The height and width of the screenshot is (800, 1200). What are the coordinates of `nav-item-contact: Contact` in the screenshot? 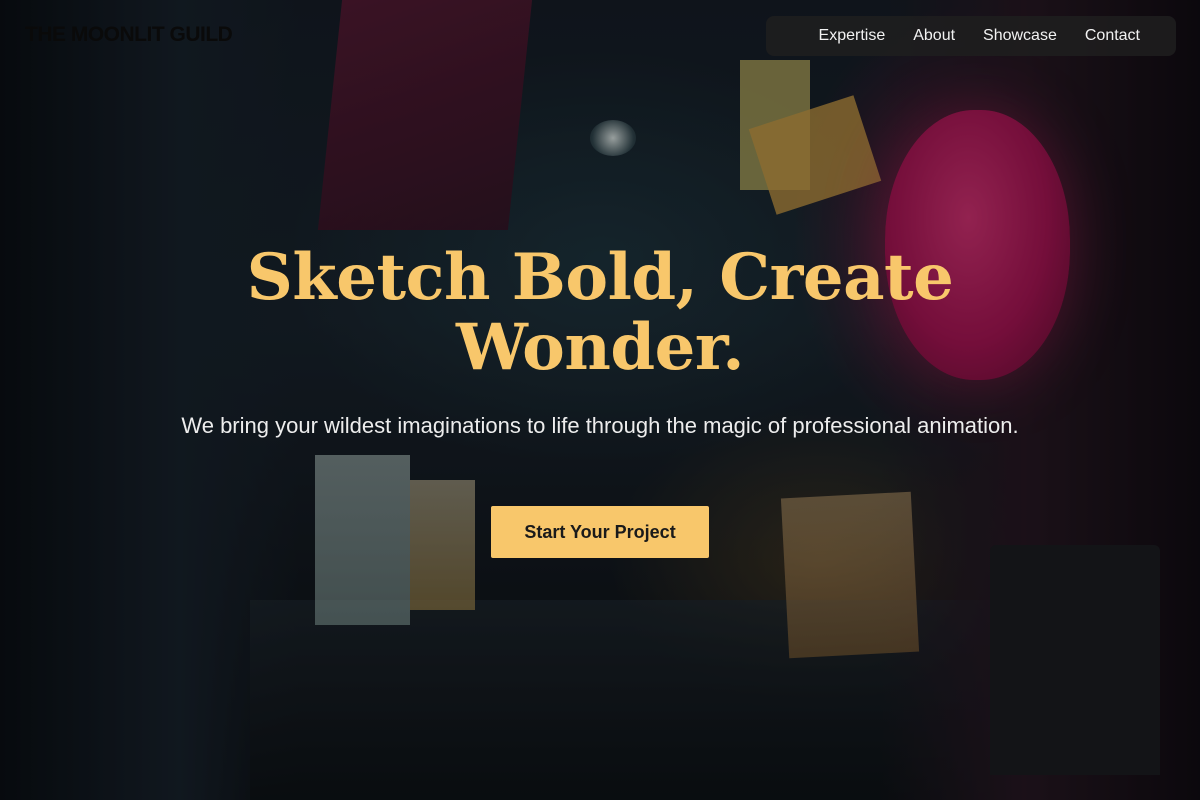 It's located at (1112, 36).